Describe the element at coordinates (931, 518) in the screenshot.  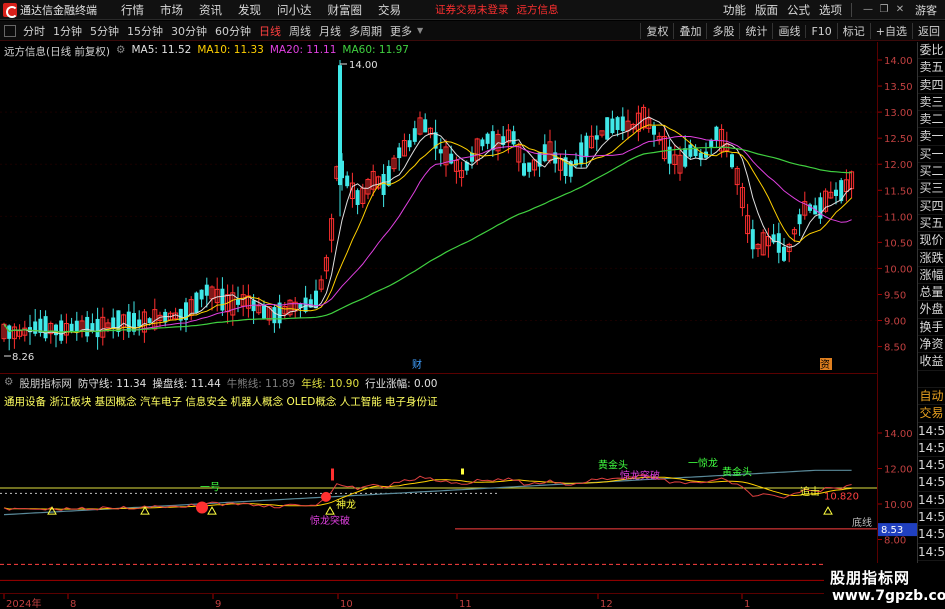
I see `sidebar-item-27: 14:56` at that location.